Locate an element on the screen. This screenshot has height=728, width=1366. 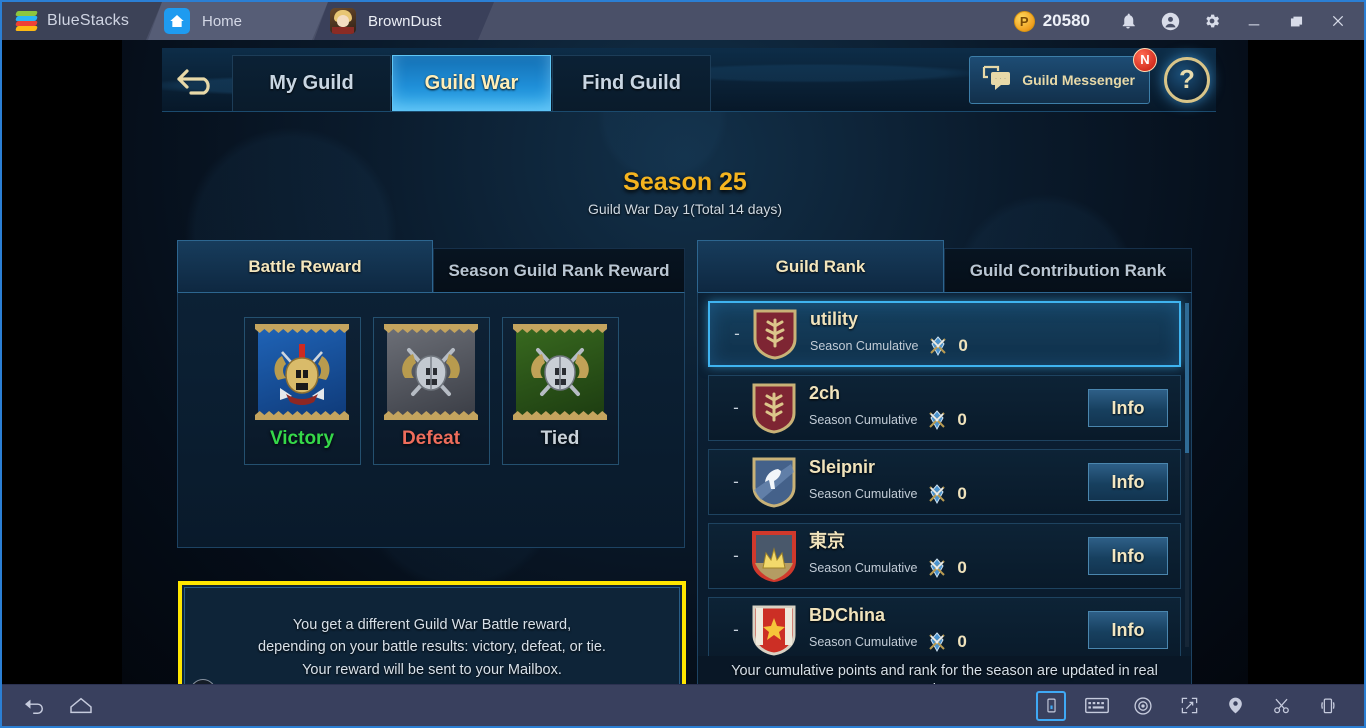
table-row: - utility Season Cumulative 0 is located at coordinates (944, 334).